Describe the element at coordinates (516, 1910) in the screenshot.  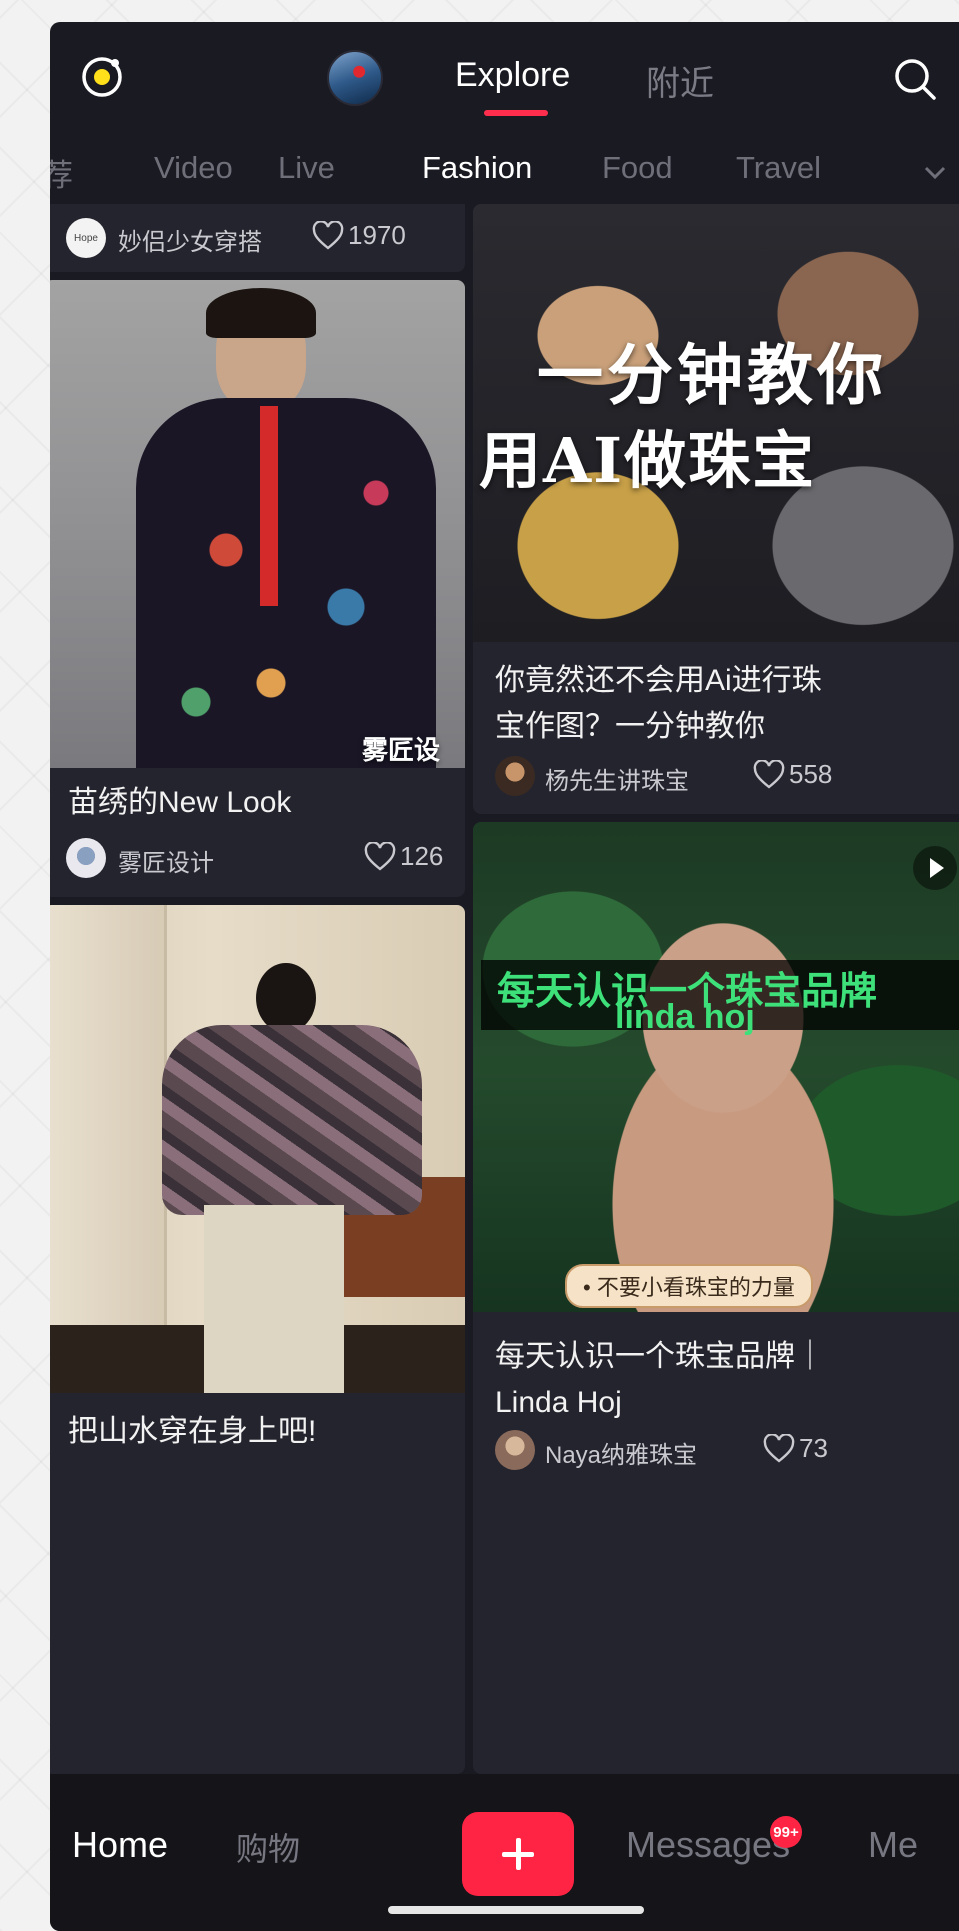
I see `home-indicator` at that location.